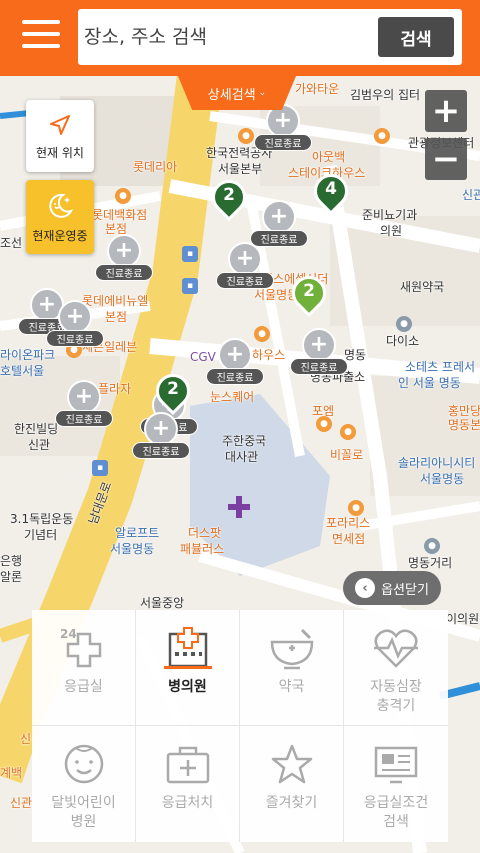  Describe the element at coordinates (244, 441) in the screenshot. I see `map-label: 주한중국` at that location.